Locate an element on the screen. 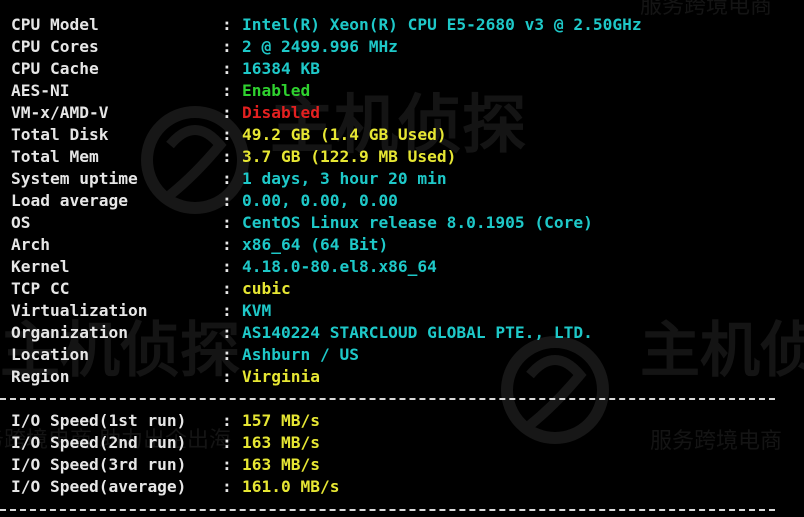  row-label: I/O Speed(average) is located at coordinates (99, 486).